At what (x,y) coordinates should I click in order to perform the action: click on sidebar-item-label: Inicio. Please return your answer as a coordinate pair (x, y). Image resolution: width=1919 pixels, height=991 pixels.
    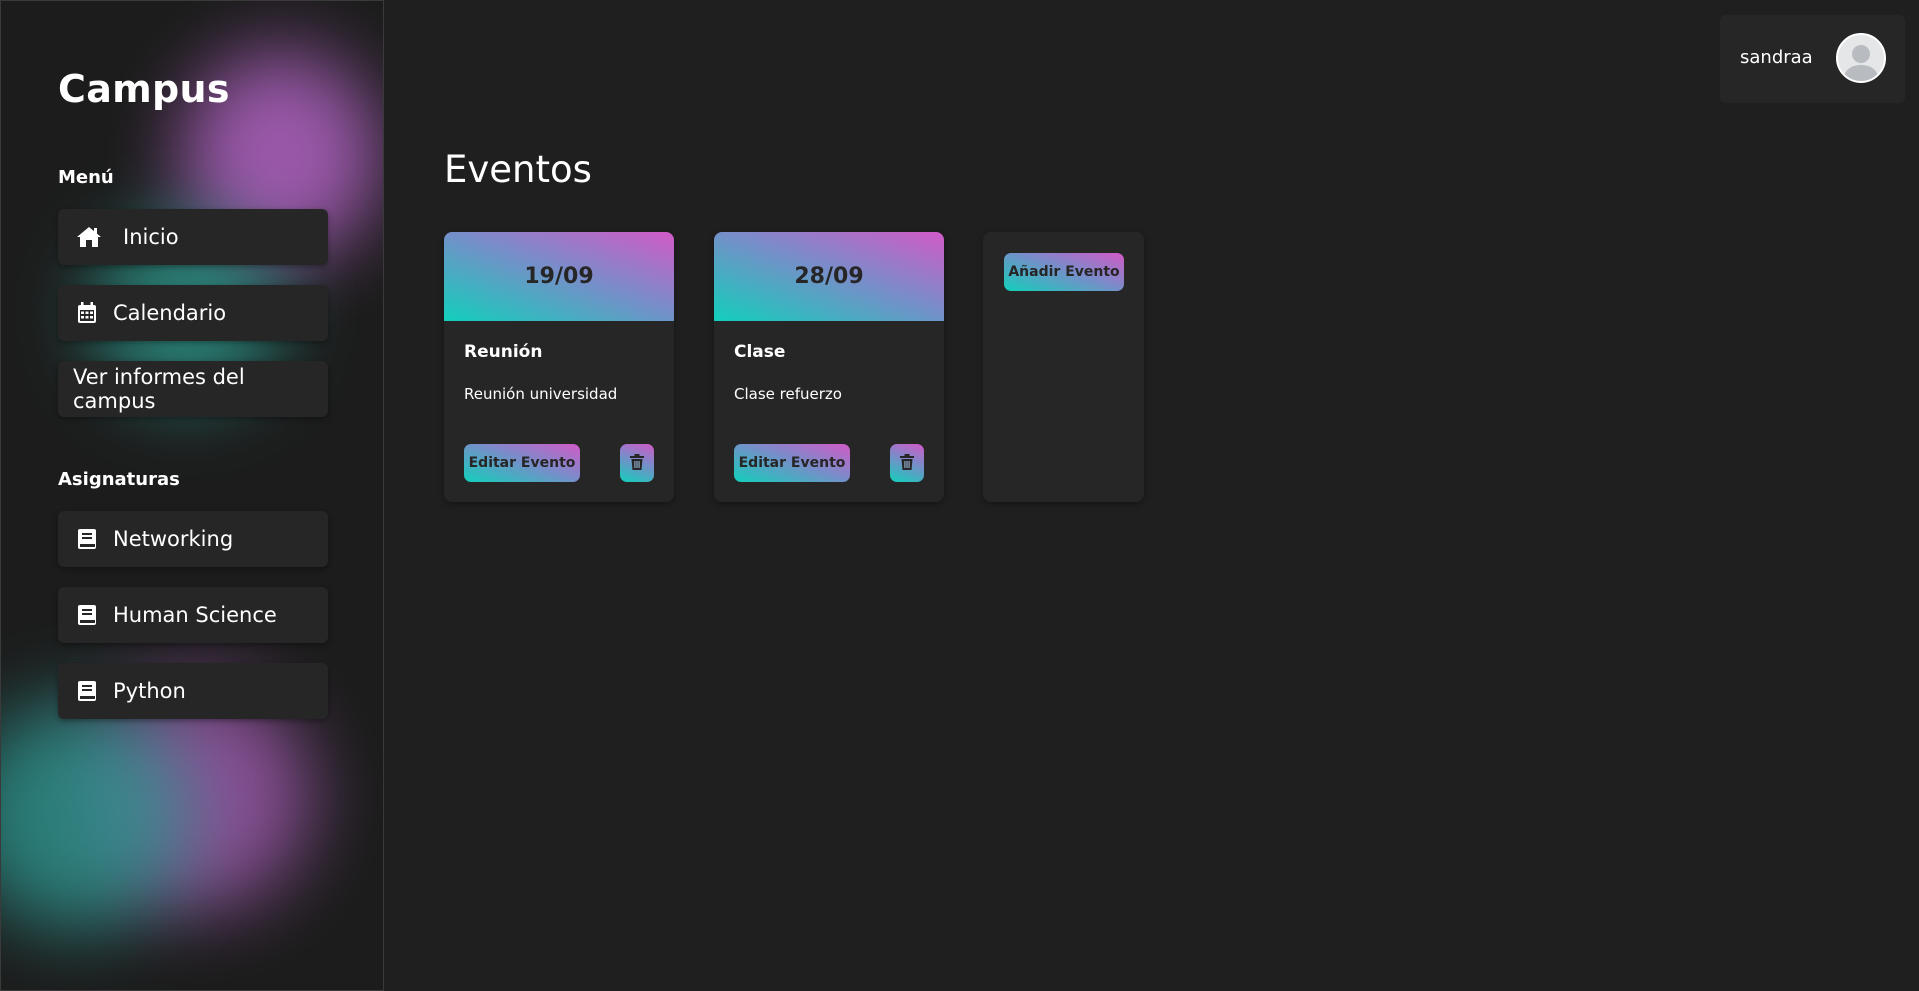
    Looking at the image, I should click on (151, 237).